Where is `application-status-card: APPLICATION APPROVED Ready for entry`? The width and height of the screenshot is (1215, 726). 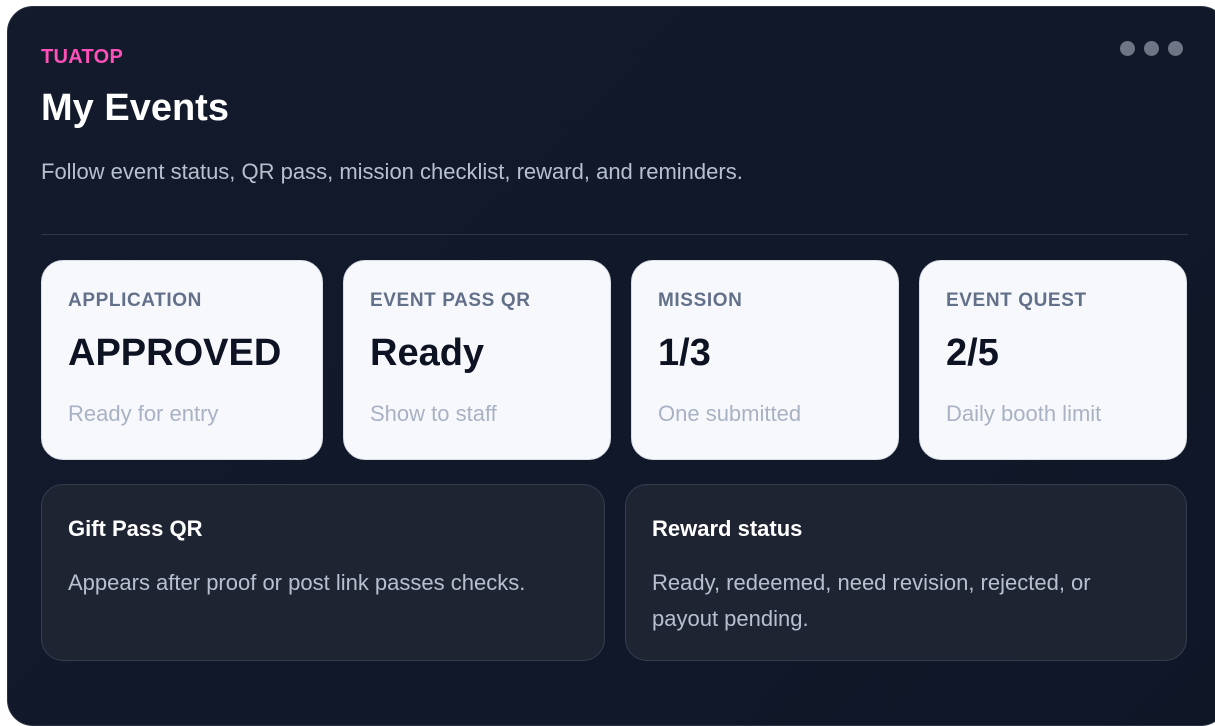 application-status-card: APPLICATION APPROVED Ready for entry is located at coordinates (182, 360).